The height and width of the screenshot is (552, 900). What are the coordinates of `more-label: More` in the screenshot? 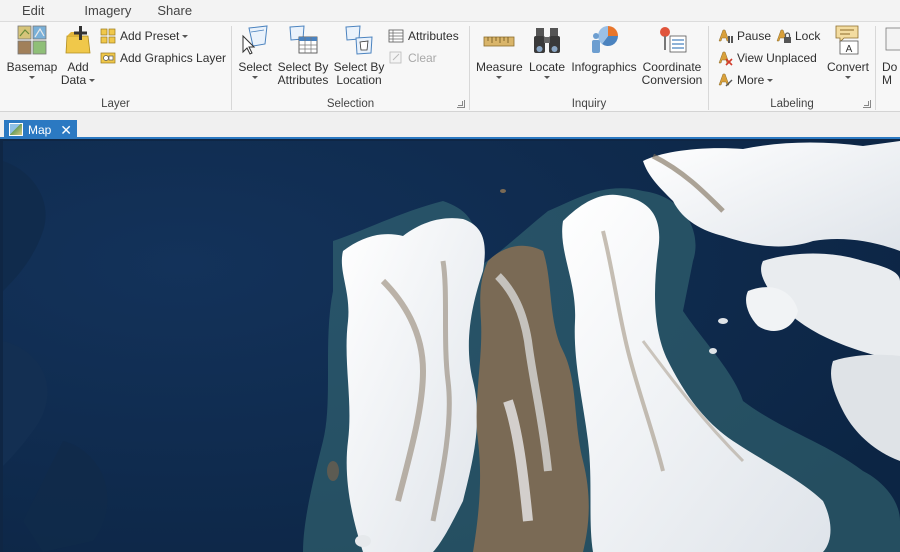 It's located at (751, 80).